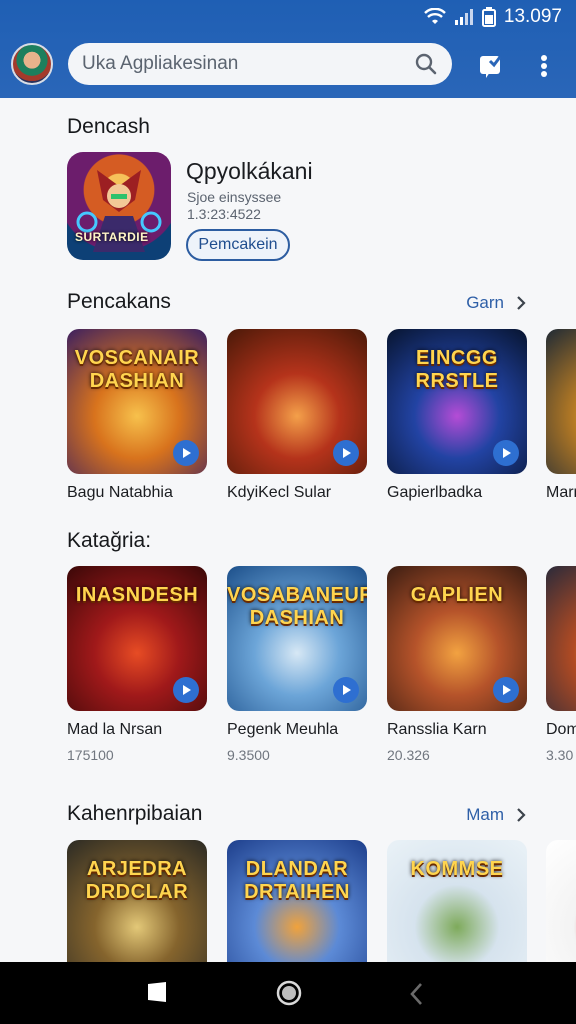  I want to click on app-card-artwork: INASNDESH, so click(137, 638).